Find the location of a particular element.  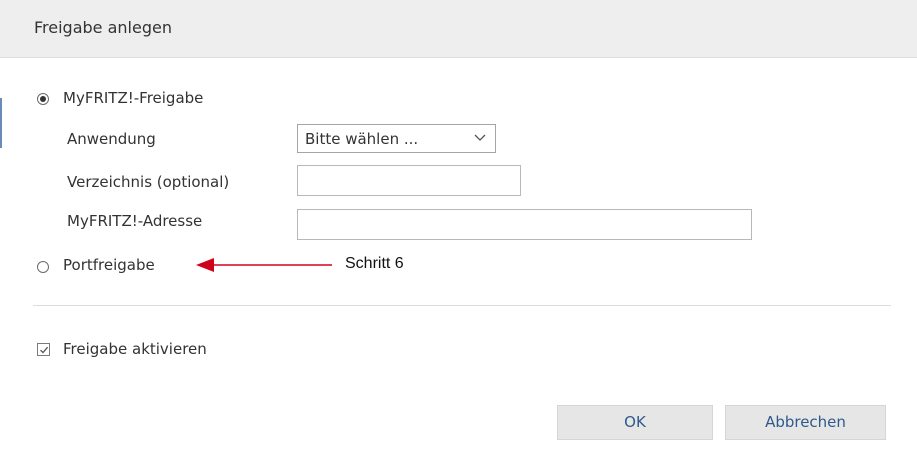

directory-label: Verzeichnis (optional) is located at coordinates (148, 182).